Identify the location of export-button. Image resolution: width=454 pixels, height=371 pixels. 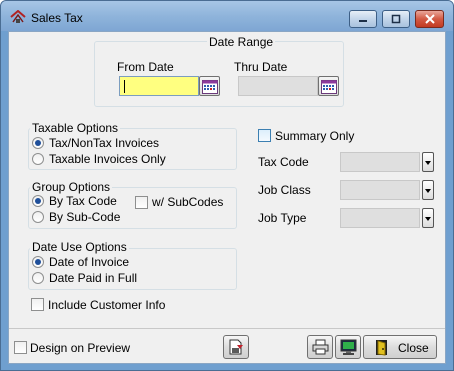
(236, 347).